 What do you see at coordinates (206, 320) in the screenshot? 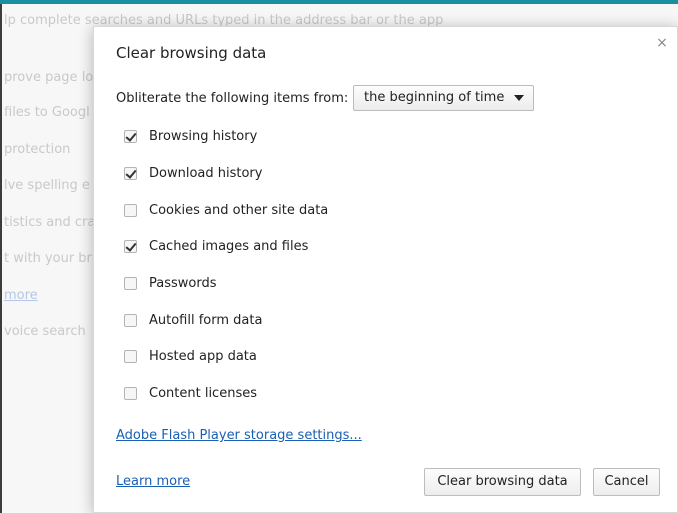
I see `checkbox-label: Autofill form data` at bounding box center [206, 320].